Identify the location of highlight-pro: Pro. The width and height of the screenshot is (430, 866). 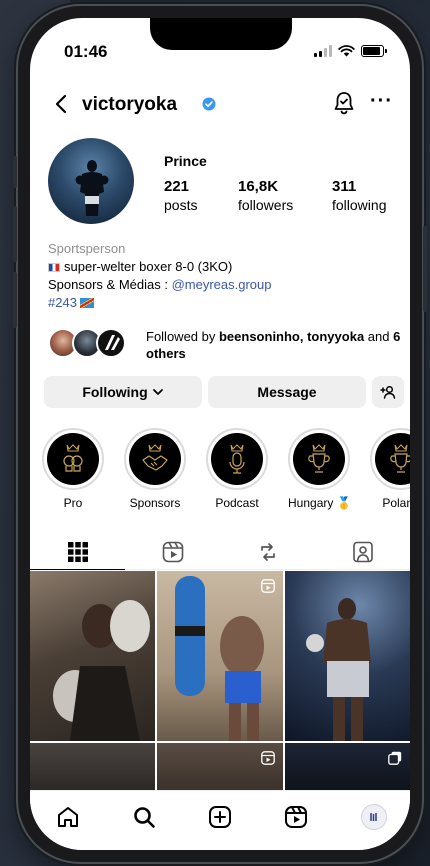
(73, 469).